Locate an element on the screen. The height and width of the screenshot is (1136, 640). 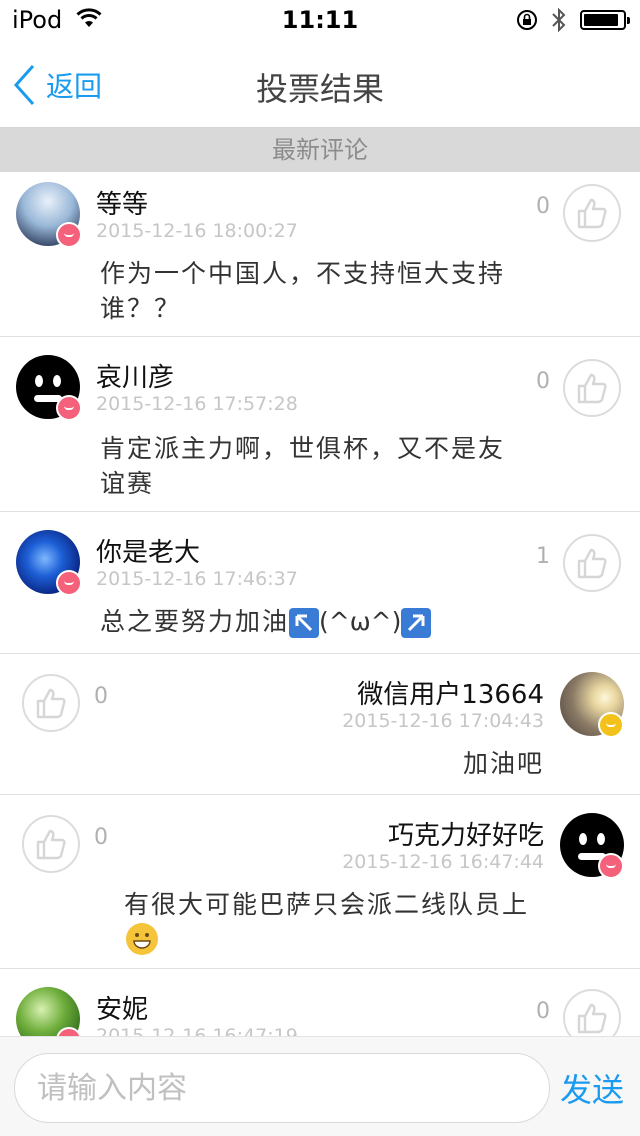
comment-item: 0 微信用户13664 2015-12-16 17:04:43 加油吧 is located at coordinates (320, 724).